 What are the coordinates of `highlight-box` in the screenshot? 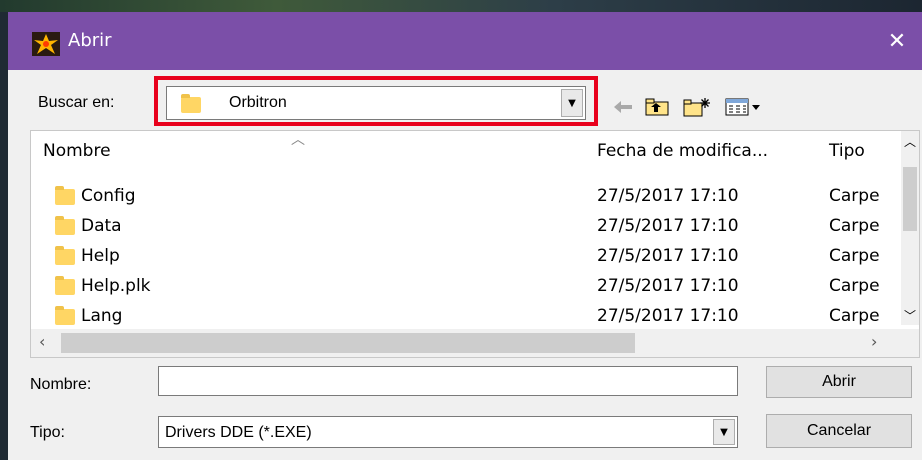 It's located at (376, 101).